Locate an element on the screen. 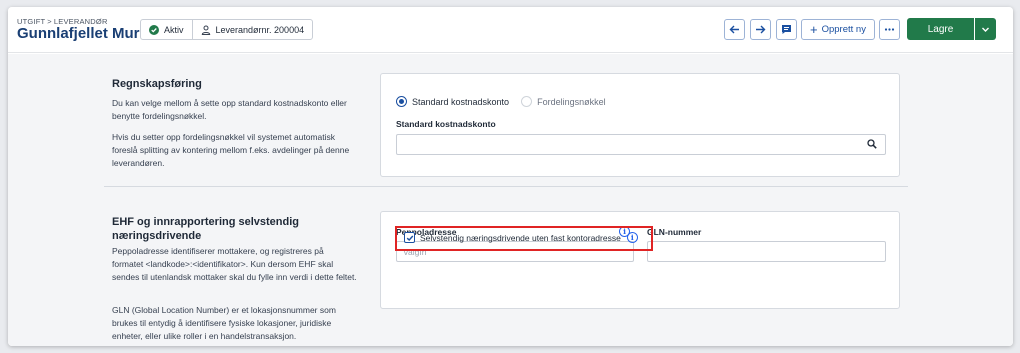 Image resolution: width=1020 pixels, height=353 pixels. status-label: Aktiv is located at coordinates (174, 29).